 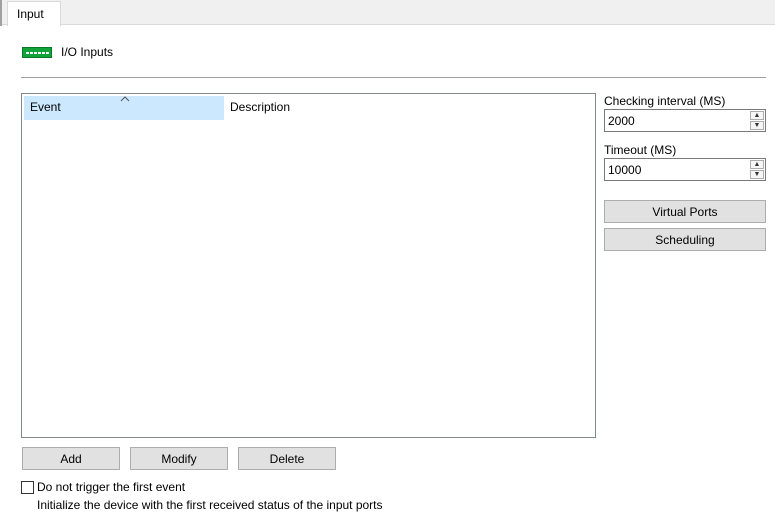 What do you see at coordinates (179, 458) in the screenshot?
I see `modify-button: Modify` at bounding box center [179, 458].